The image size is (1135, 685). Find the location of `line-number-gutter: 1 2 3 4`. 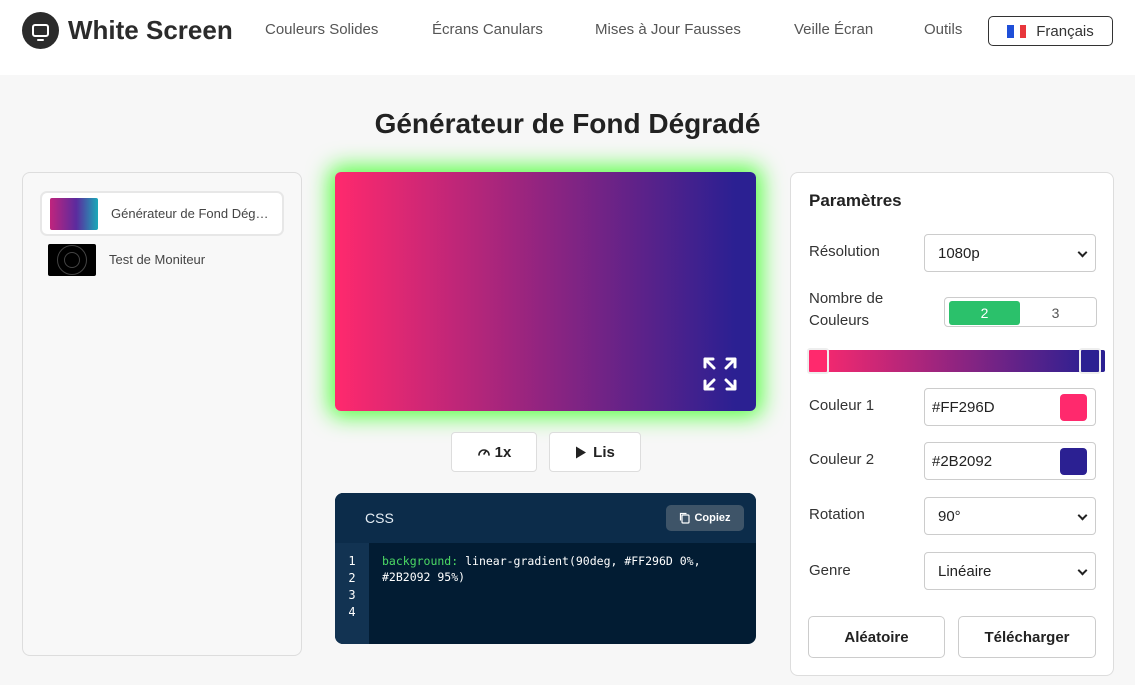

line-number-gutter: 1 2 3 4 is located at coordinates (352, 593).